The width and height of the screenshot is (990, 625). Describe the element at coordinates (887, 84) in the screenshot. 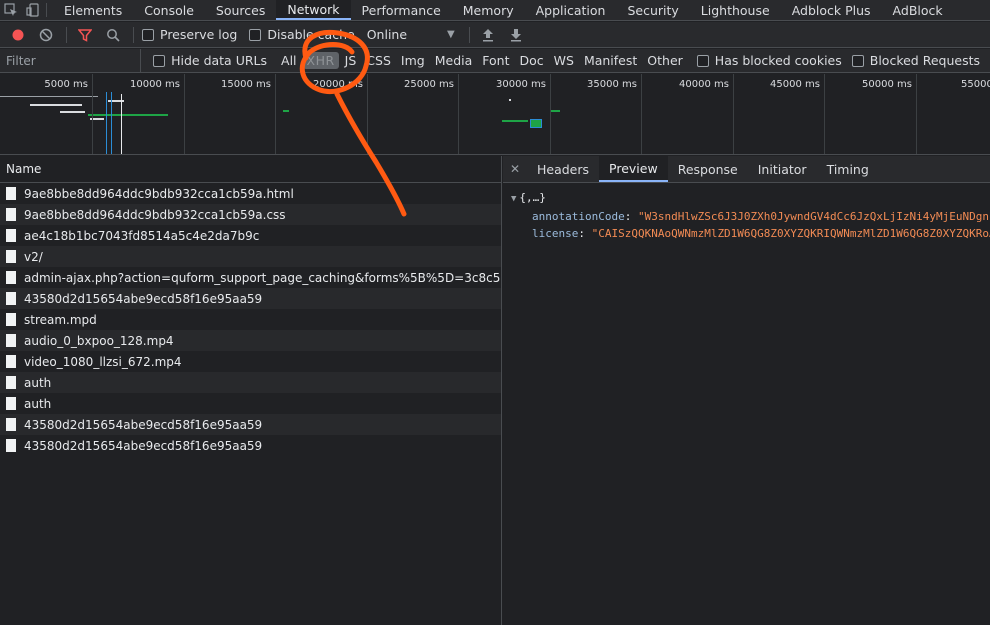

I see `timeline-tick-label: 50000 ms` at that location.